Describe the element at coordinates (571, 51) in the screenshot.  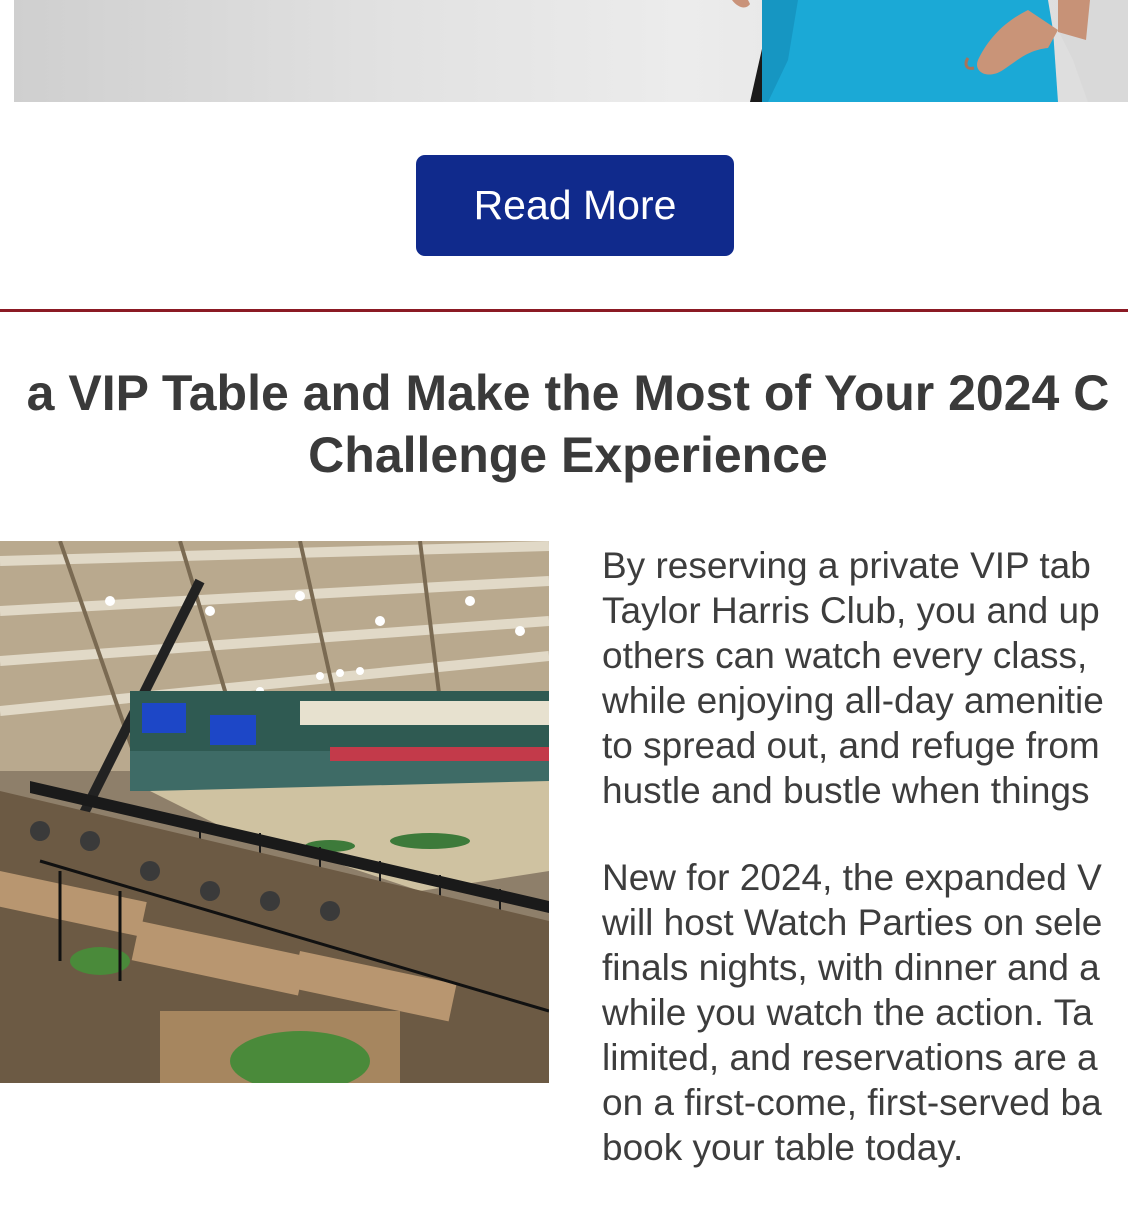
I see `hero-image` at that location.